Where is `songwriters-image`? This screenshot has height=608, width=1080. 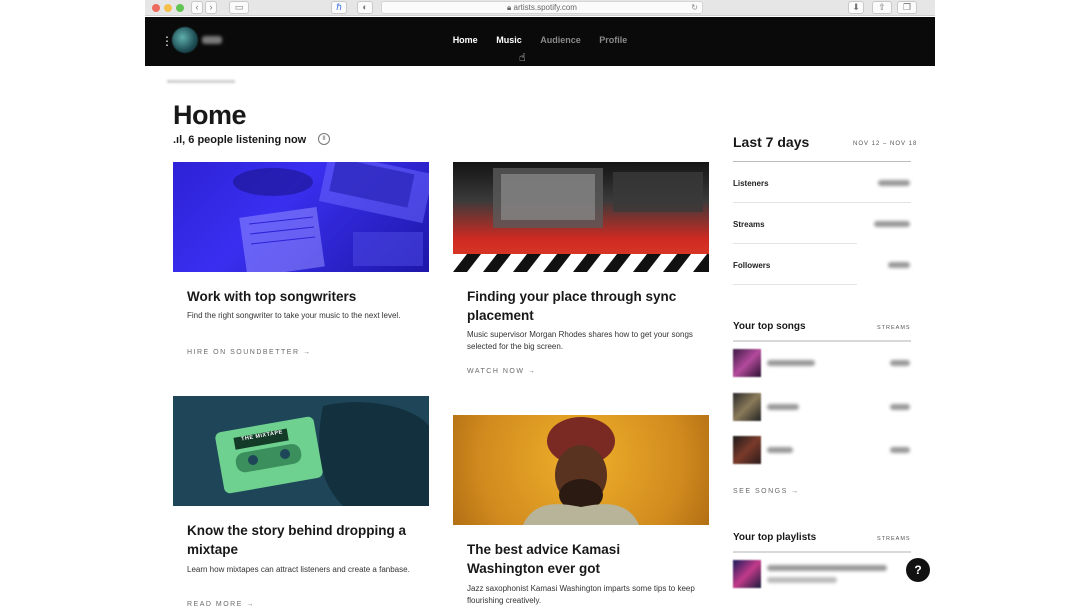
songwriters-image is located at coordinates (301, 217).